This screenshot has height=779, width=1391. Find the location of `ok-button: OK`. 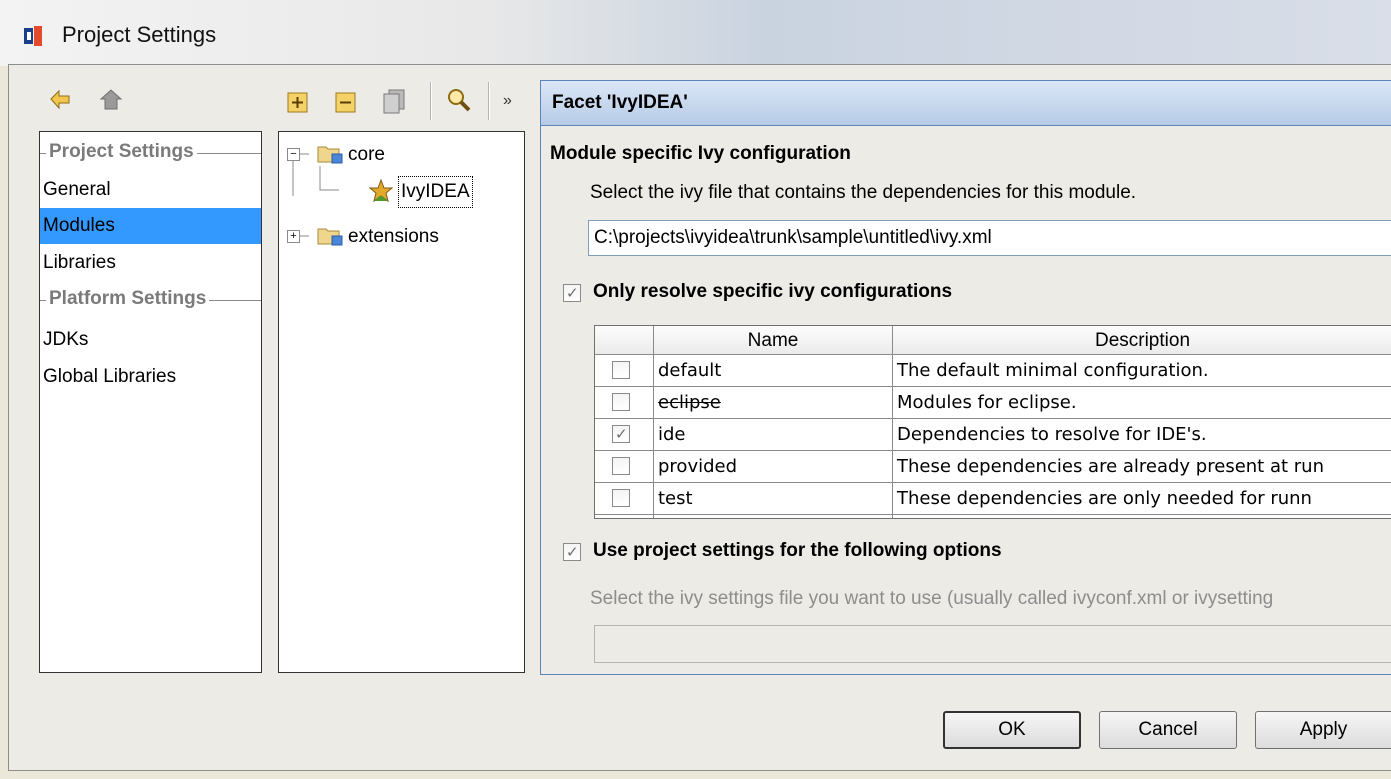

ok-button: OK is located at coordinates (1012, 730).